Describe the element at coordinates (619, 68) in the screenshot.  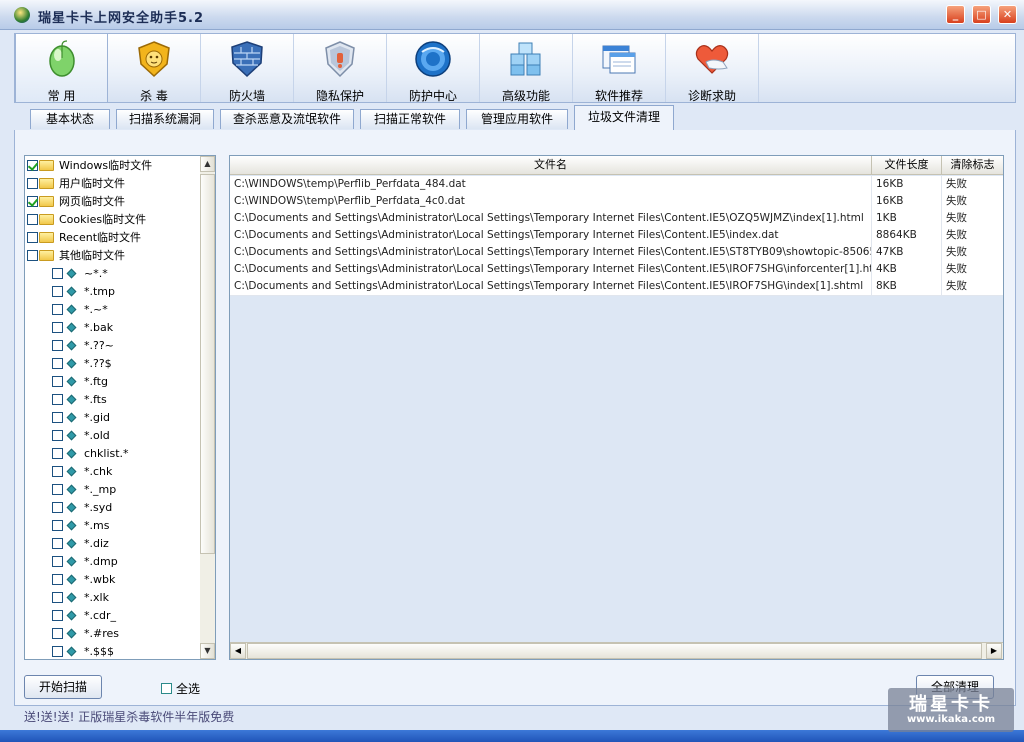
I see `toolbar-software-recommend-button: 软件推荐` at that location.